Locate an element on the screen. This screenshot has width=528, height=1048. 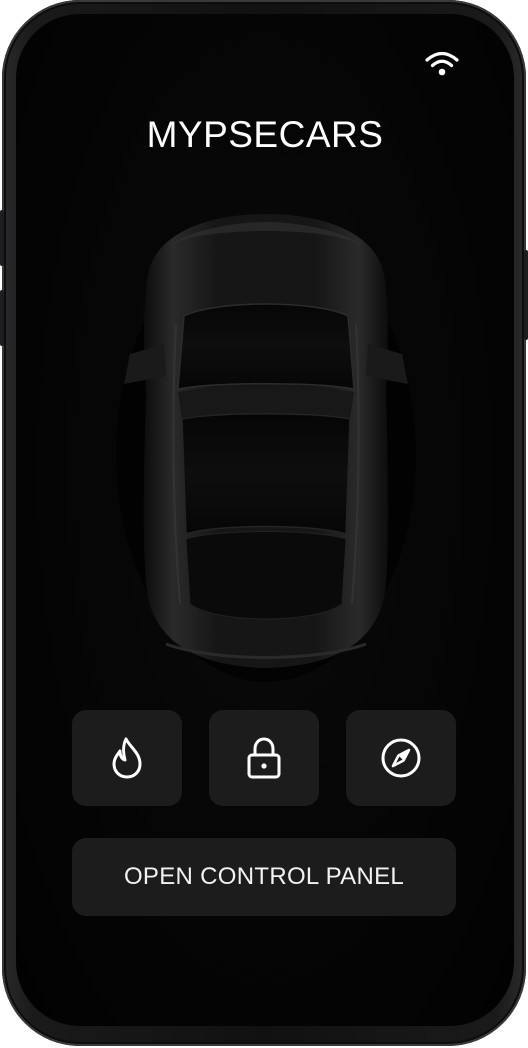
compass-icon is located at coordinates (401, 758).